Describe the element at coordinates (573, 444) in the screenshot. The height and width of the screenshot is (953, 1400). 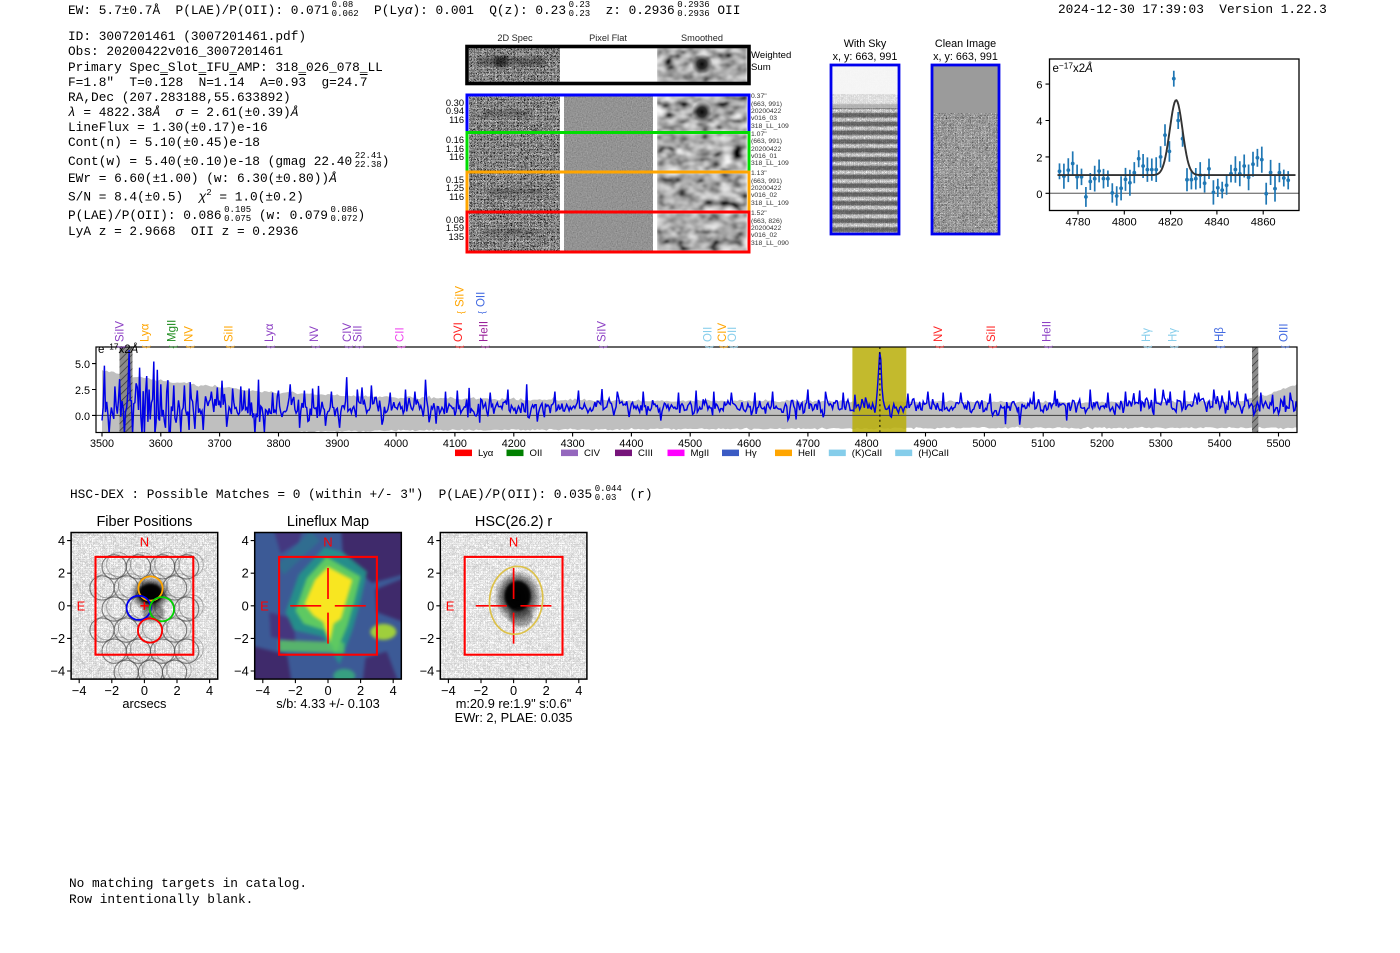
I see `svg-text: 4300` at that location.